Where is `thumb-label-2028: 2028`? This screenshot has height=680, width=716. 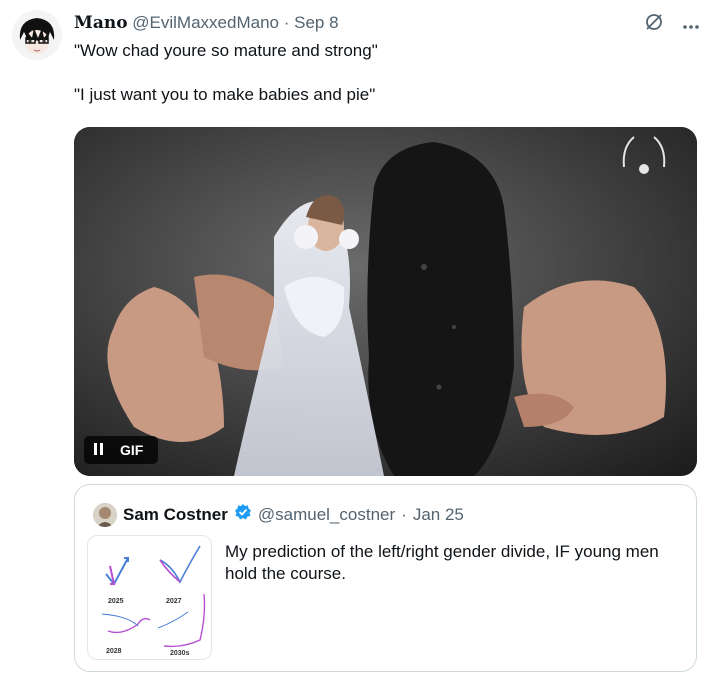
thumb-label-2028: 2028 is located at coordinates (114, 651).